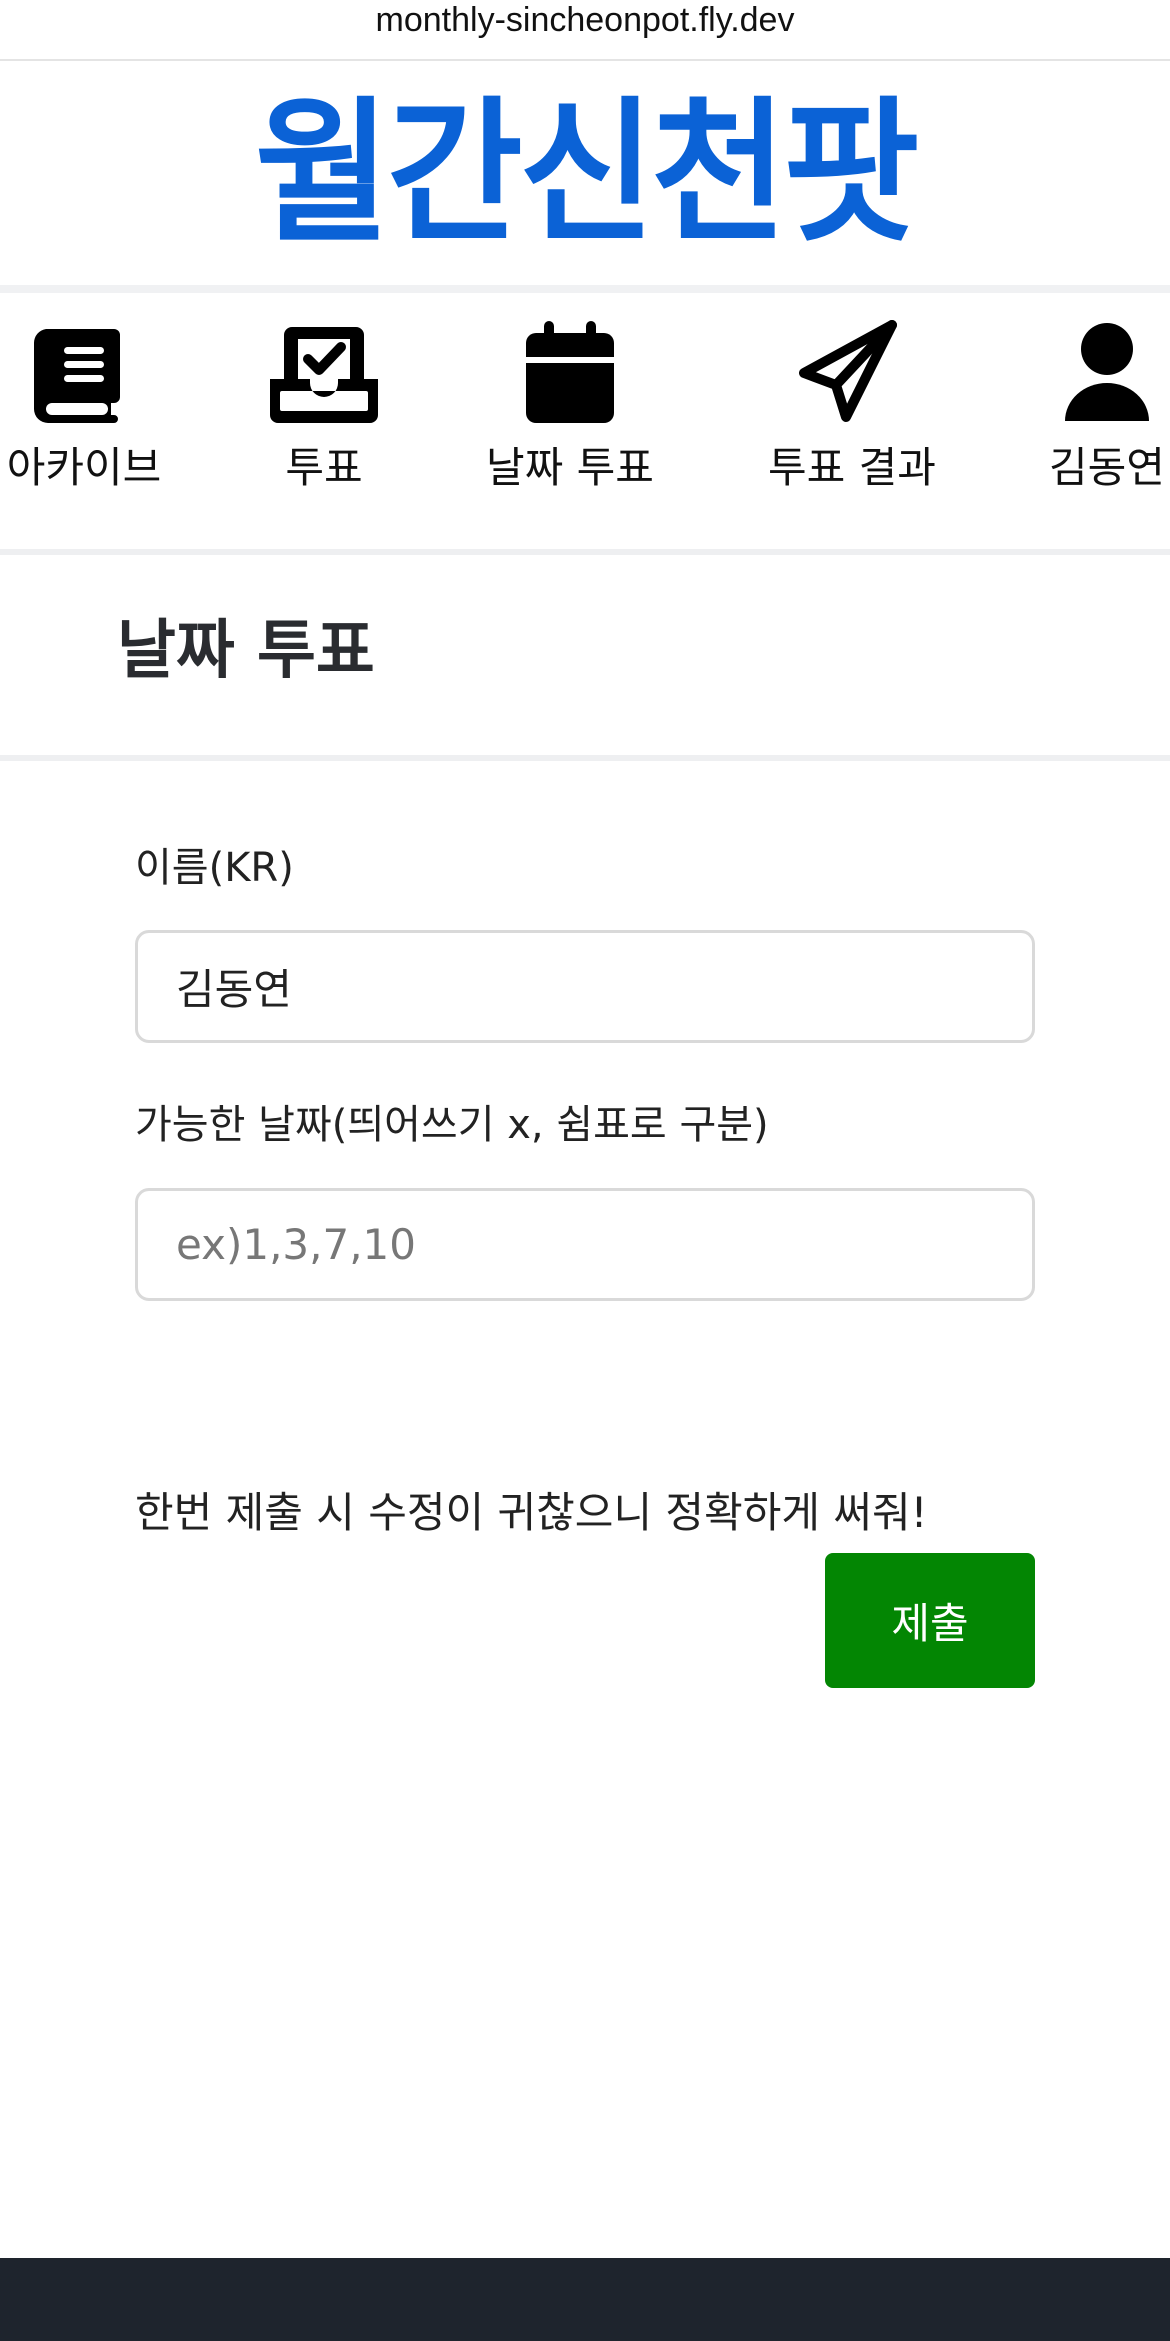 The width and height of the screenshot is (1170, 2341). I want to click on browser-url: monthly-sincheonpot.fly.dev, so click(585, 20).